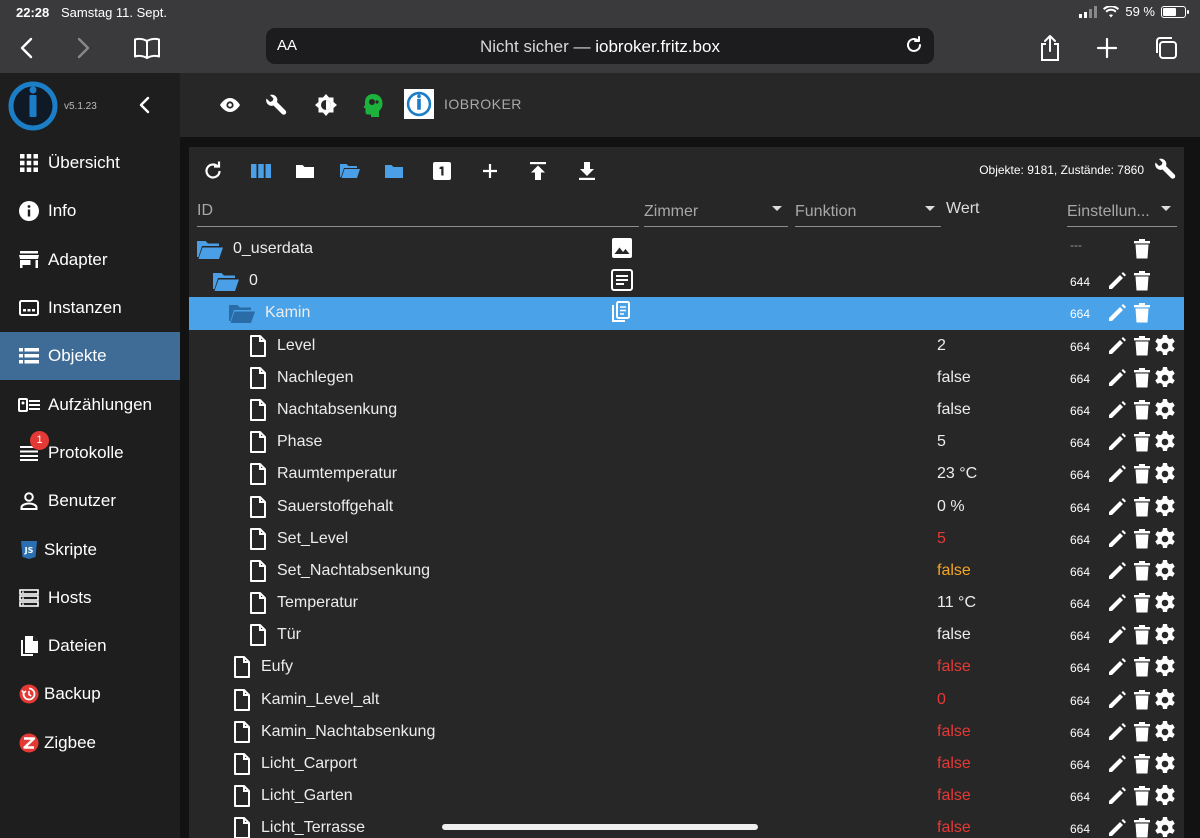 Image resolution: width=1200 pixels, height=838 pixels. Describe the element at coordinates (394, 171) in the screenshot. I see `collapse-folders-button` at that location.